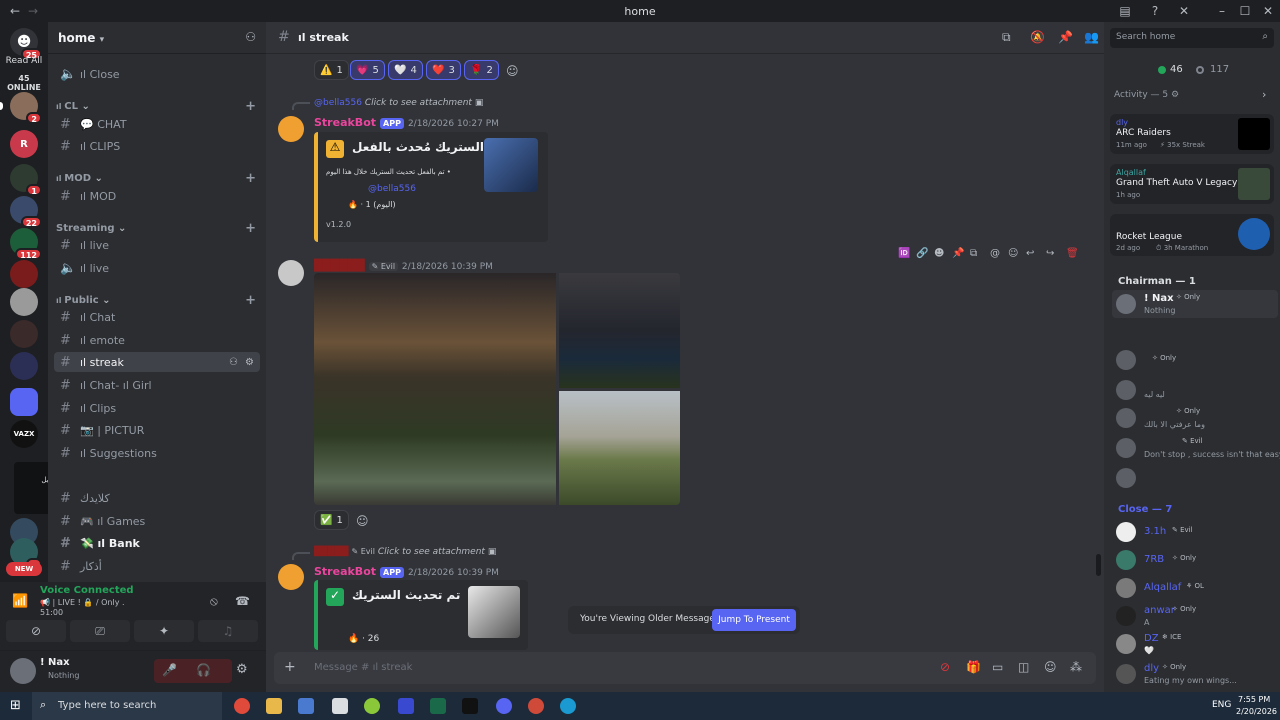 This screenshot has height=720, width=1280. What do you see at coordinates (1146, 95) in the screenshot?
I see `activity-header: Activity — 5 ⚙` at bounding box center [1146, 95].